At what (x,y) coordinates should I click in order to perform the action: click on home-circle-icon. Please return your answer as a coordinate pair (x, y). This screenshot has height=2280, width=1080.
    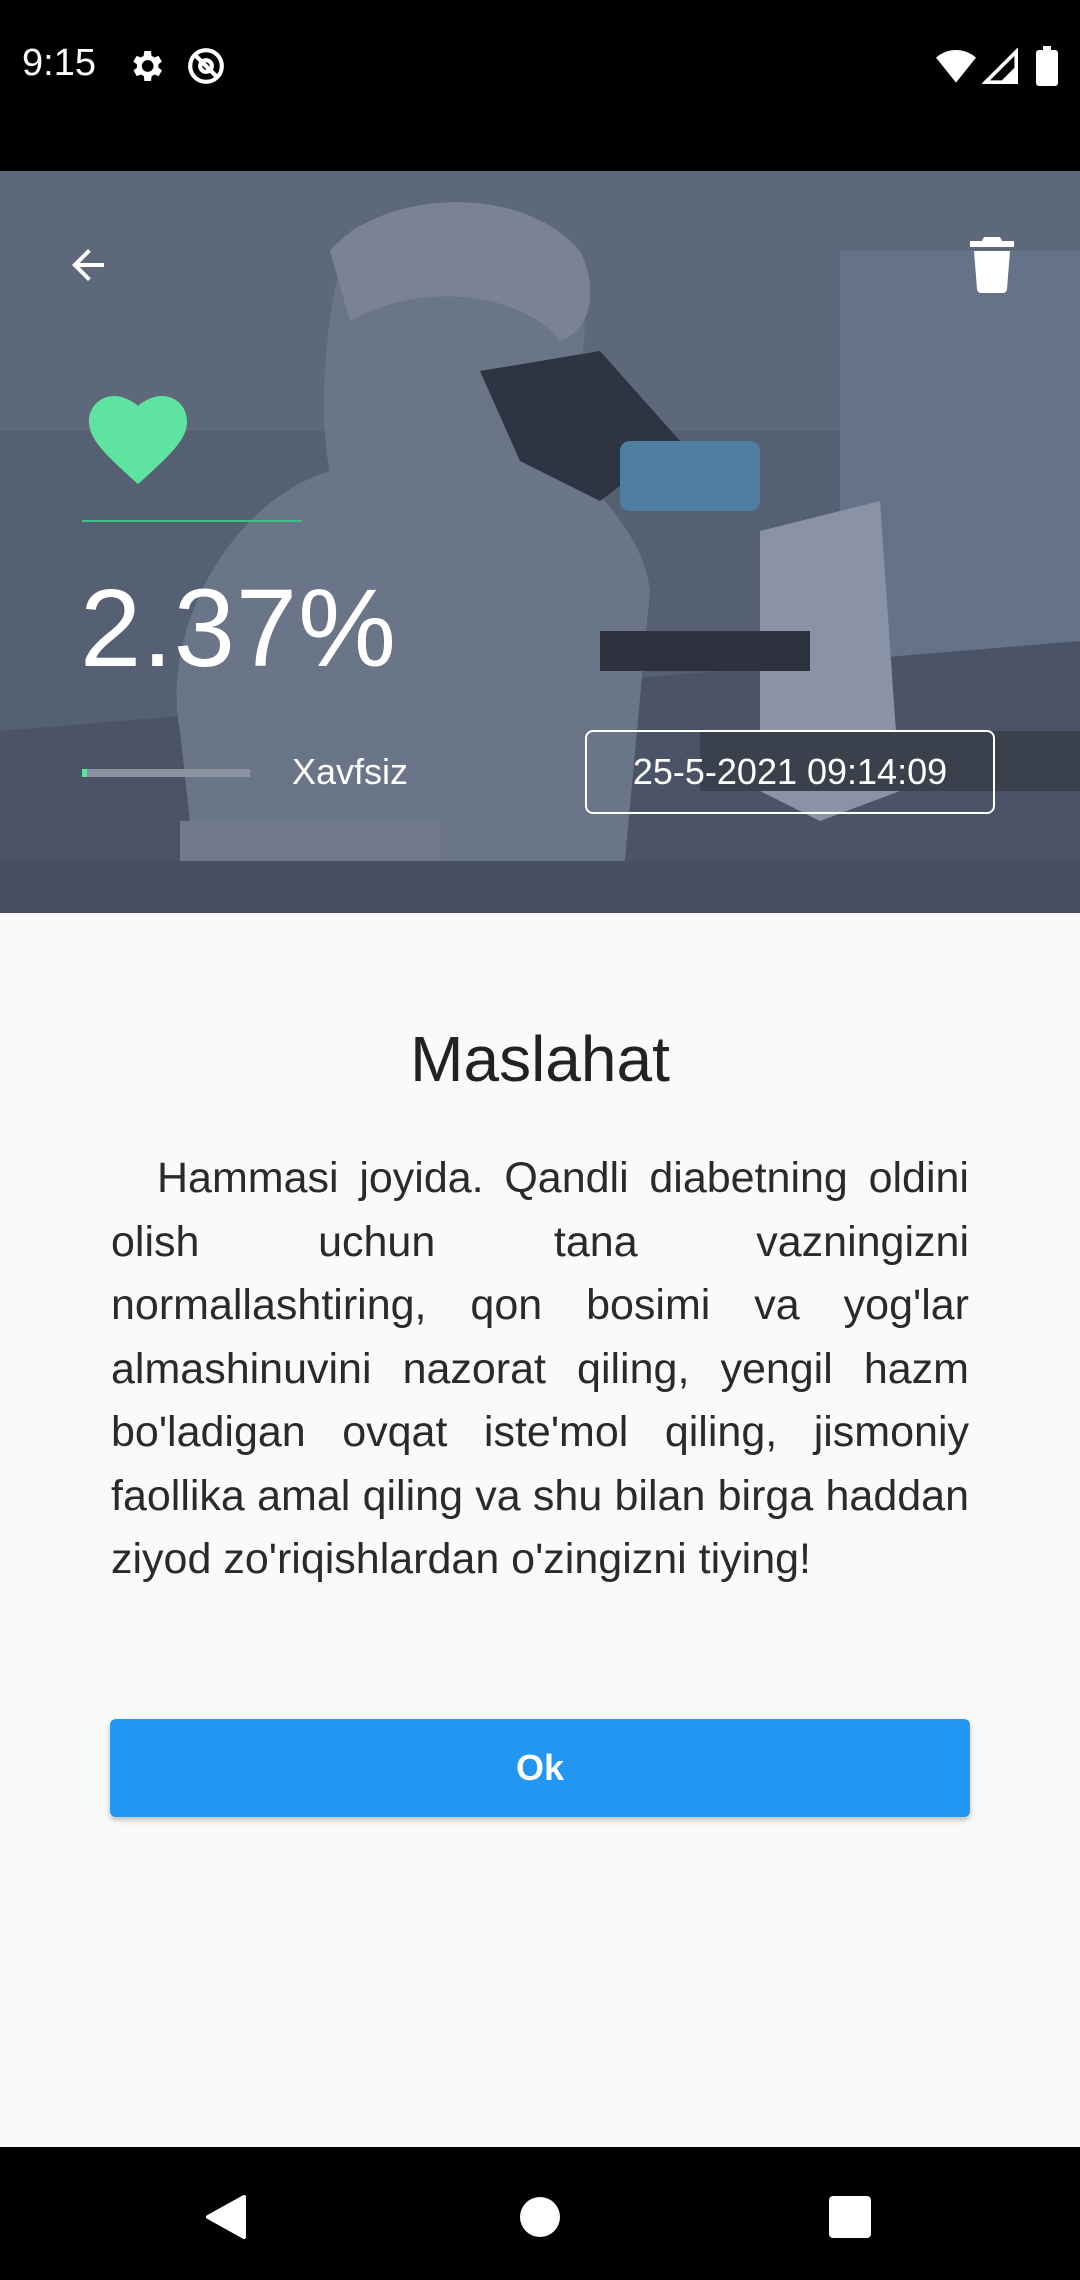
    Looking at the image, I should click on (540, 2217).